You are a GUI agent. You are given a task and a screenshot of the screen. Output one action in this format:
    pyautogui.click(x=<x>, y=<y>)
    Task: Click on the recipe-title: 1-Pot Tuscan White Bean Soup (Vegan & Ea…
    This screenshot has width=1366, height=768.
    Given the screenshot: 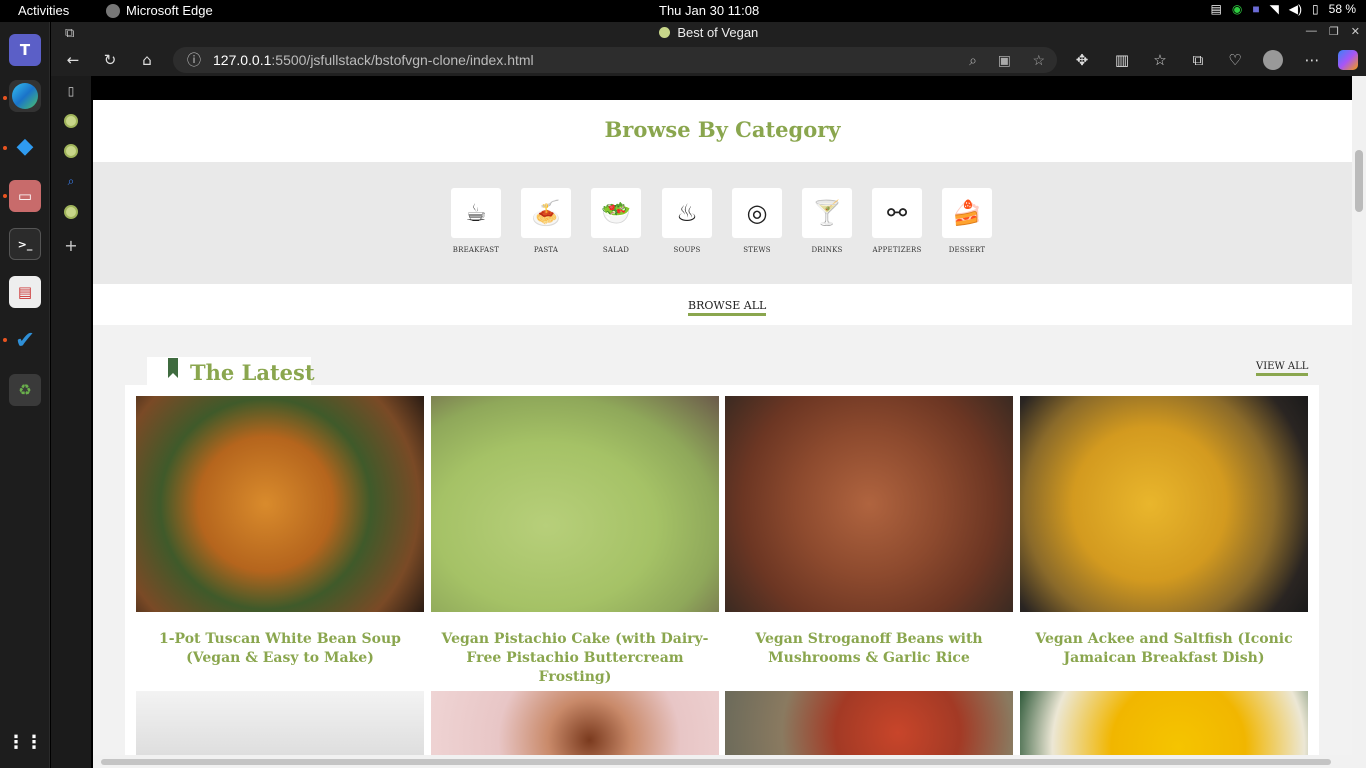 What is the action you would take?
    pyautogui.click(x=280, y=649)
    